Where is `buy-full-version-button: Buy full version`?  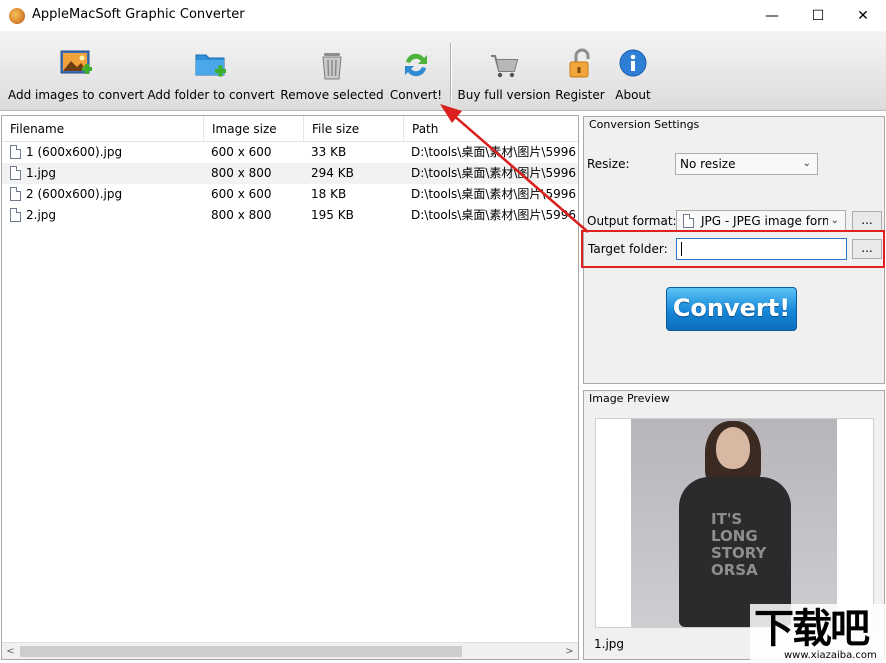
buy-full-version-button: Buy full version is located at coordinates (504, 71).